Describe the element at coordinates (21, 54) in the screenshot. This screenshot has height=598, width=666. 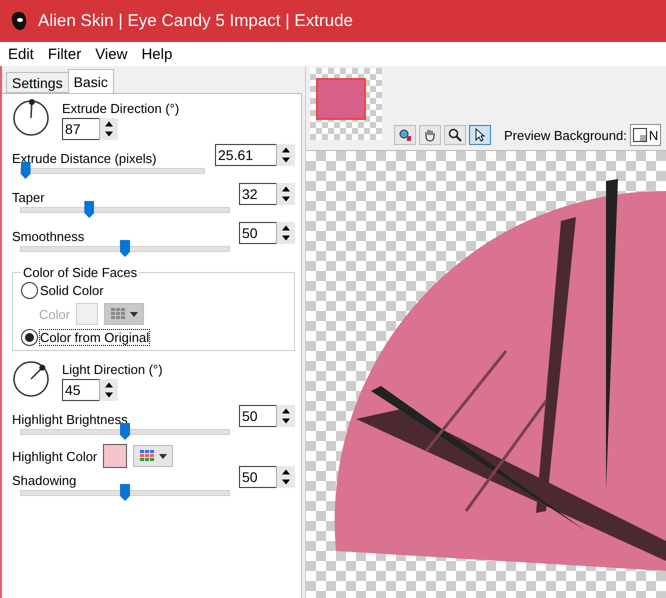
I see `menu-item: Edit` at that location.